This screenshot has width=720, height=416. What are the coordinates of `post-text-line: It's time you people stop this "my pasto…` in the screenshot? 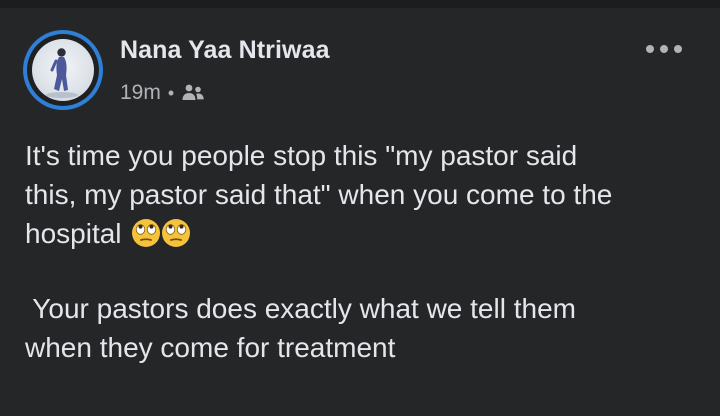 It's located at (301, 155).